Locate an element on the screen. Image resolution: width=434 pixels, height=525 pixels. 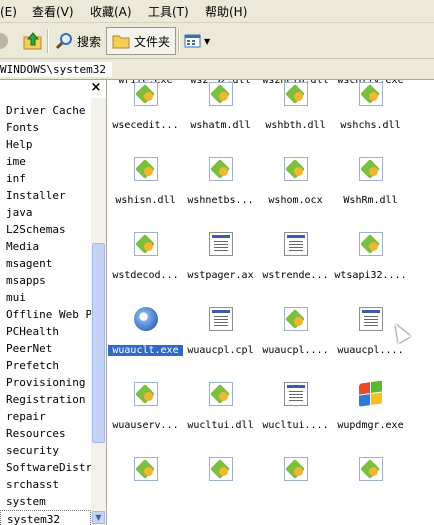
tree-item: Provisioning is located at coordinates (45, 382).